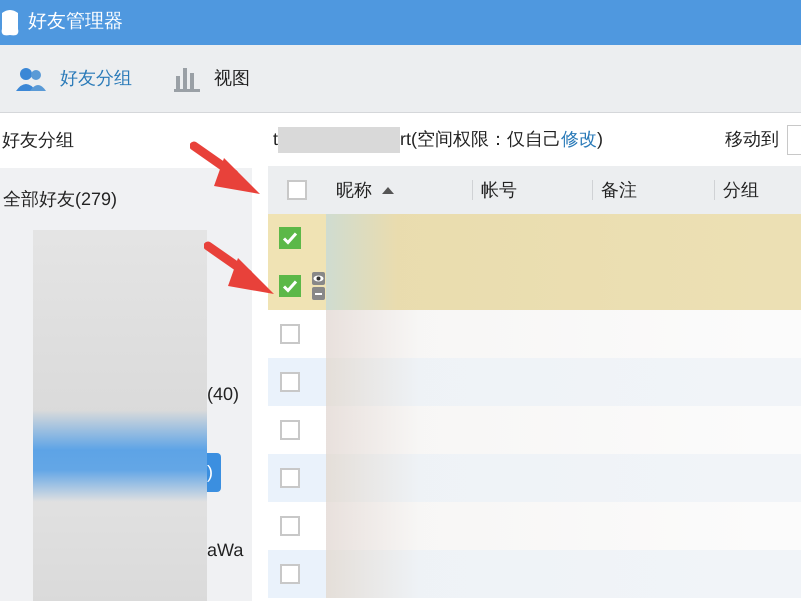 The image size is (801, 601). Describe the element at coordinates (75, 22) in the screenshot. I see `window-title: 好友管理器` at that location.